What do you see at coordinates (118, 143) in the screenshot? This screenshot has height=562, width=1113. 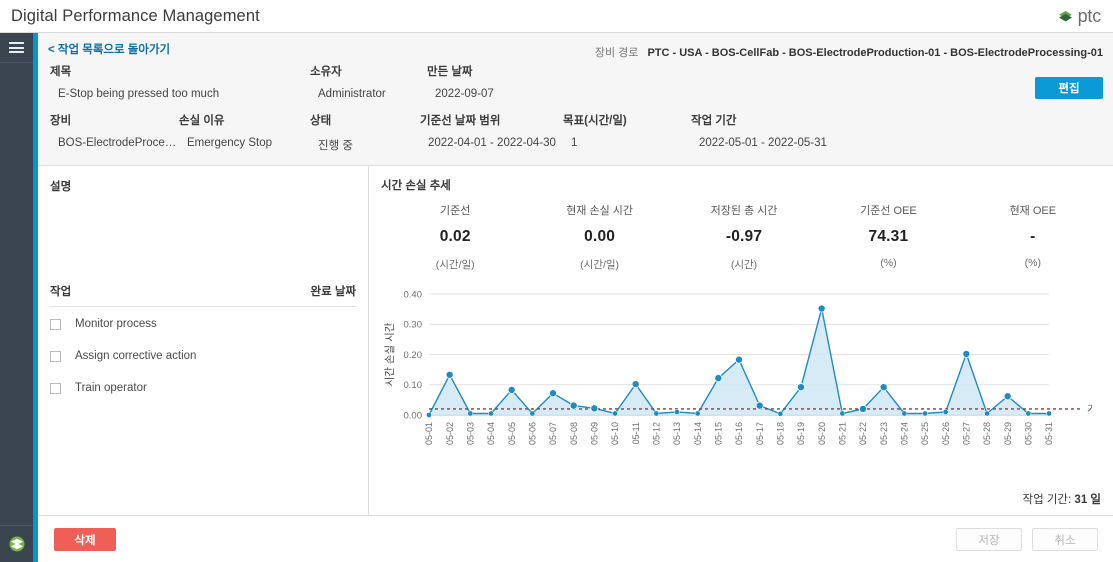 I see `field-equipment-value: BOS-ElectrodeProcessing-01` at bounding box center [118, 143].